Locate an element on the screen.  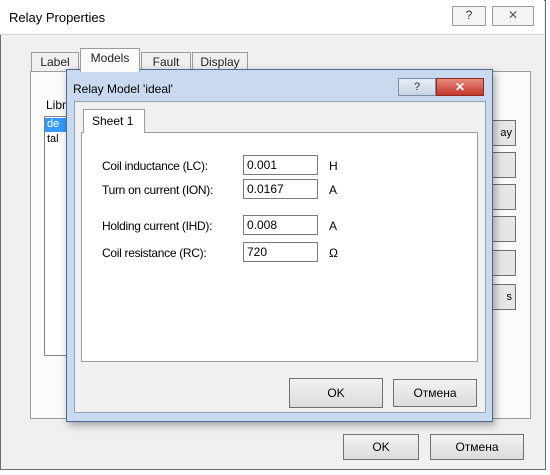
library-label: Libr is located at coordinates (56, 105).